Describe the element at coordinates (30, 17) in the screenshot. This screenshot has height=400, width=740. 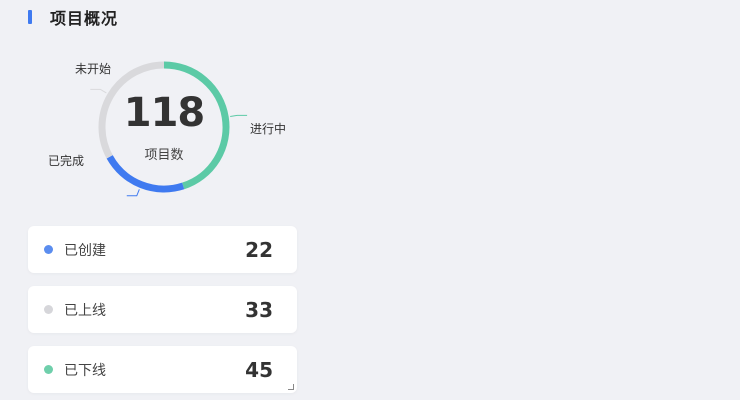
I see `accent-bar` at that location.